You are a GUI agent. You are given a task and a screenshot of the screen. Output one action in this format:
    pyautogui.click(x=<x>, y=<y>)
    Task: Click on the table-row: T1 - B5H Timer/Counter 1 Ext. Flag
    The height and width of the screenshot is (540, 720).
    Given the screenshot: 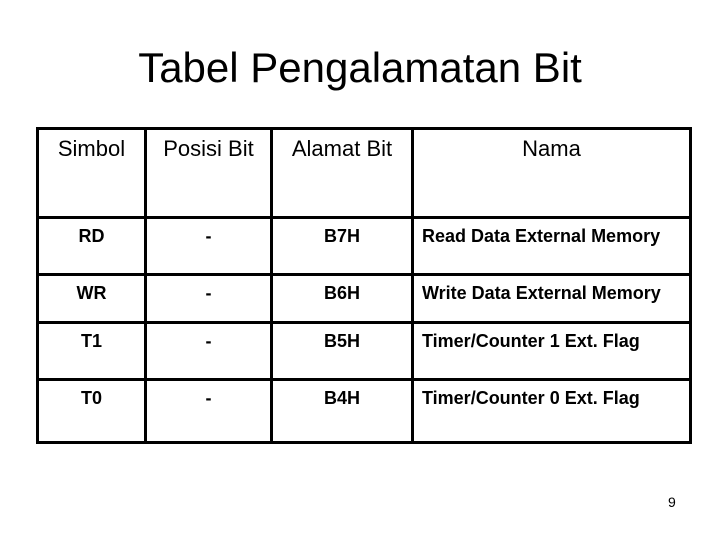 What is the action you would take?
    pyautogui.click(x=364, y=351)
    